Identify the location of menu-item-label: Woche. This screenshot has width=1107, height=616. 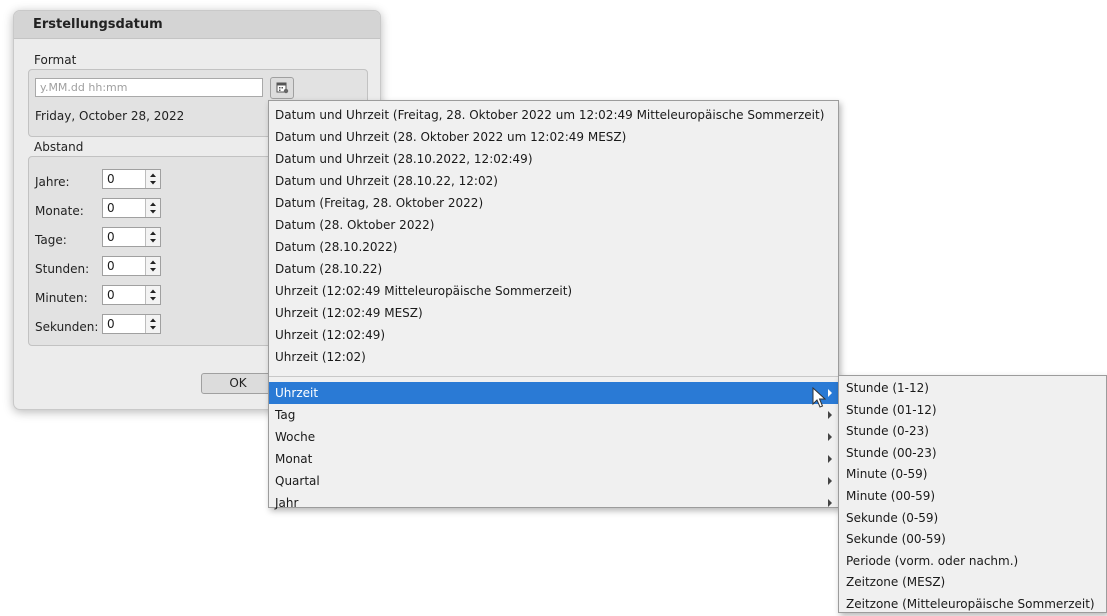
(295, 437).